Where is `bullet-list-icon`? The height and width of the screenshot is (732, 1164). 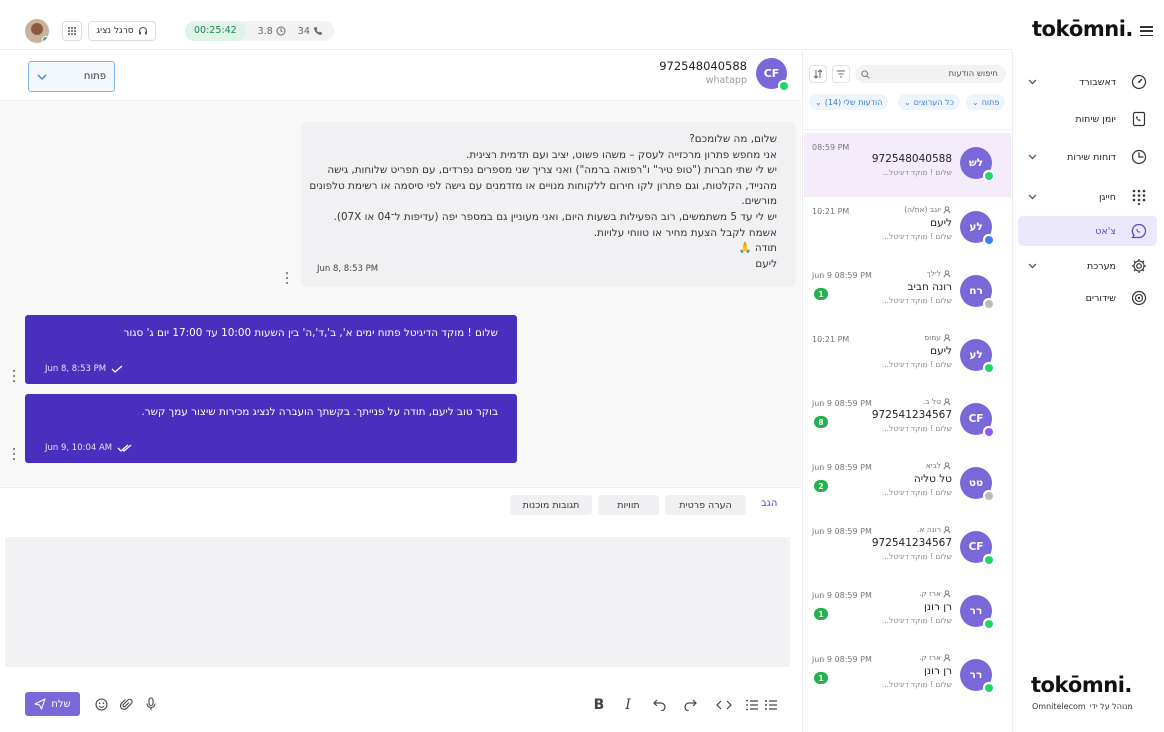 bullet-list-icon is located at coordinates (770, 705).